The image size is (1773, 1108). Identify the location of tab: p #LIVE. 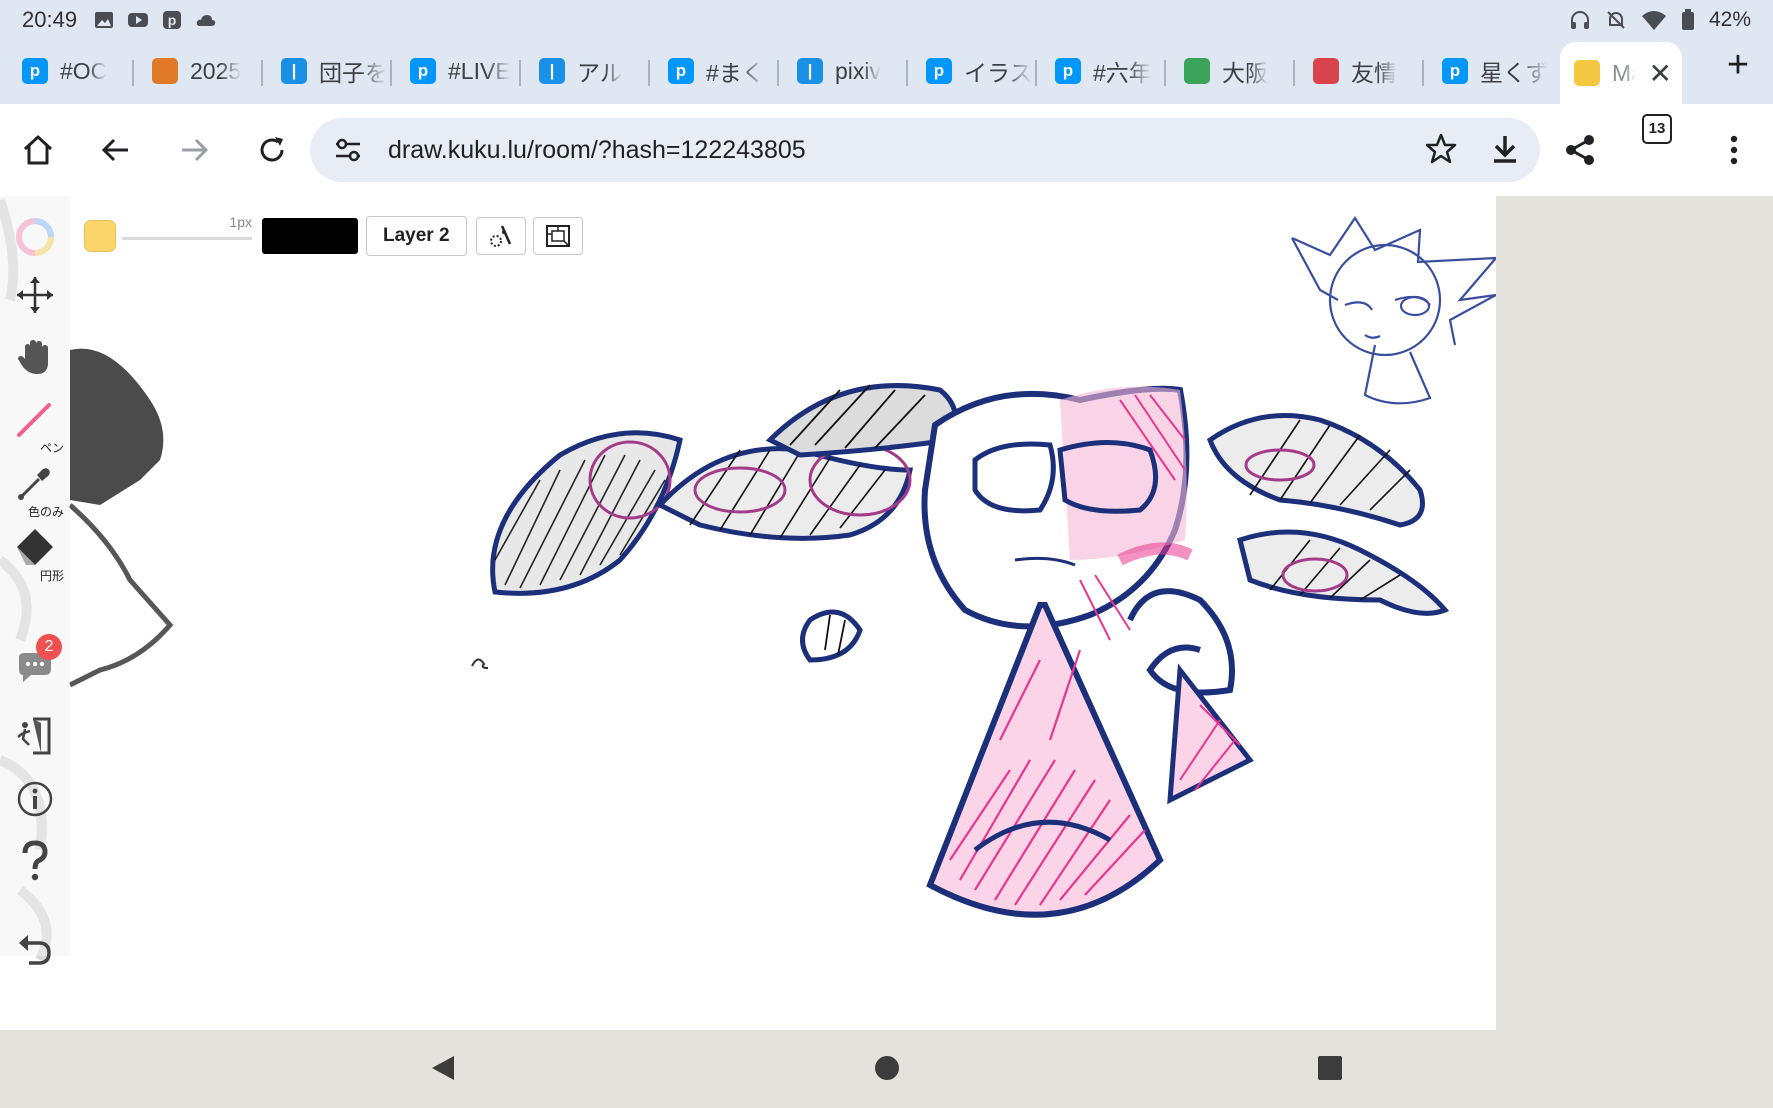
(456, 71).